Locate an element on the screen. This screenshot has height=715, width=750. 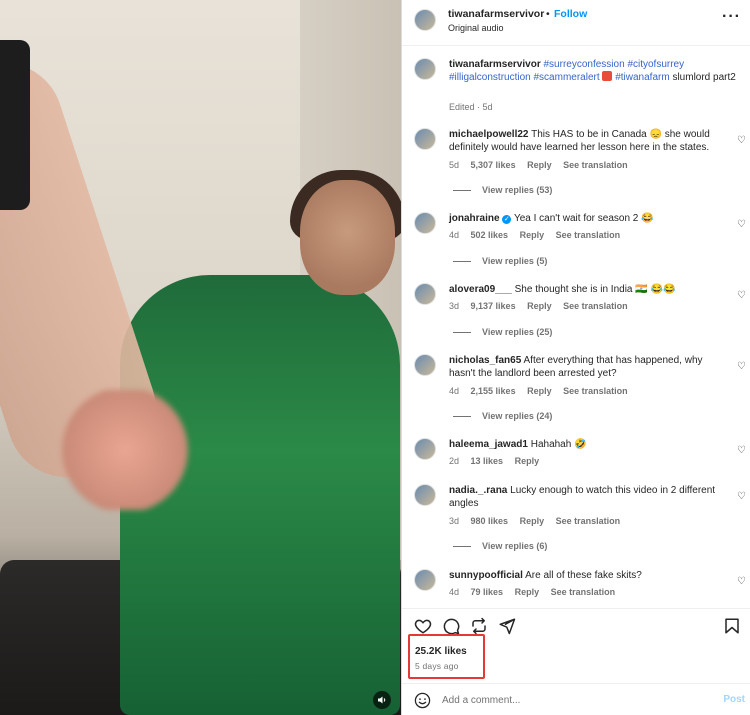
comment-age: 5d is located at coordinates (454, 165).